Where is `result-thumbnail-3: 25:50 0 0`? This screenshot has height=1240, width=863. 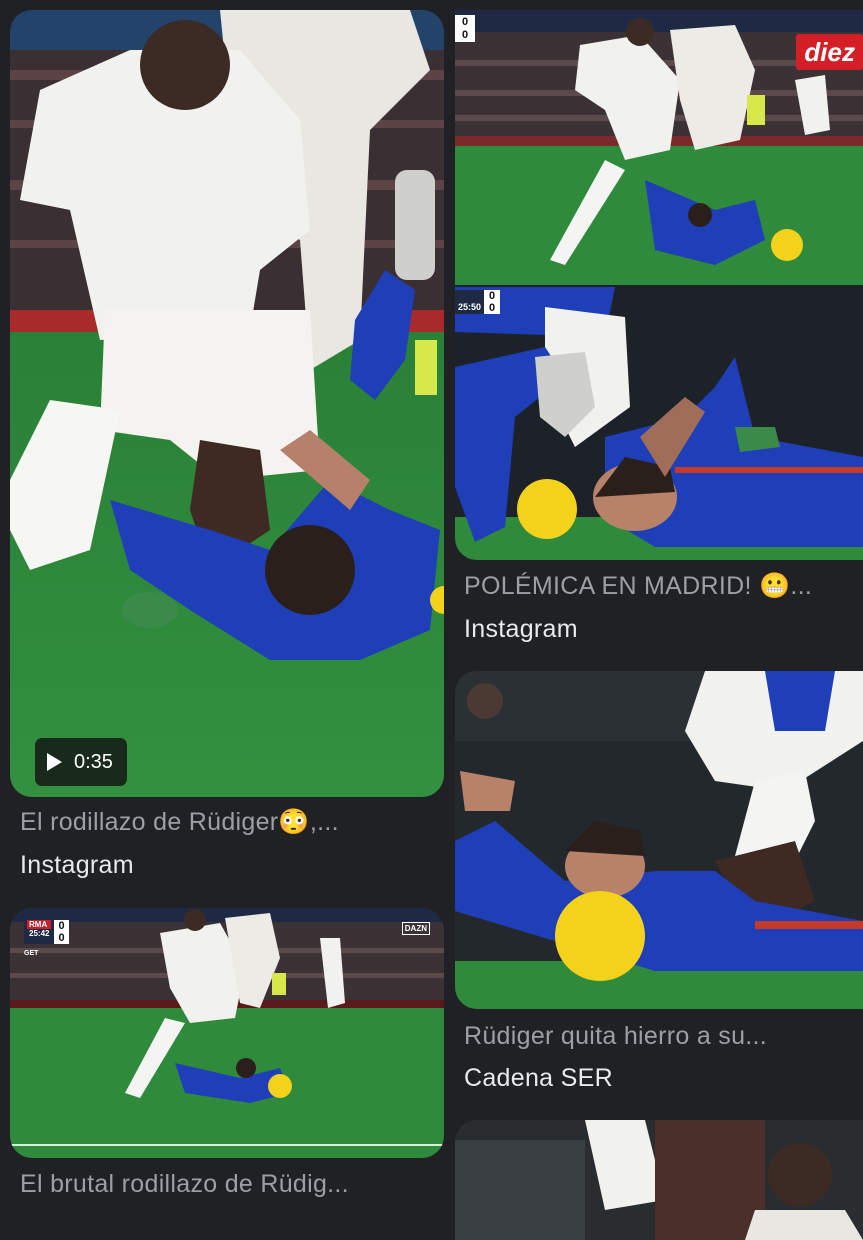
result-thumbnail-3: 25:50 0 0 is located at coordinates (659, 423).